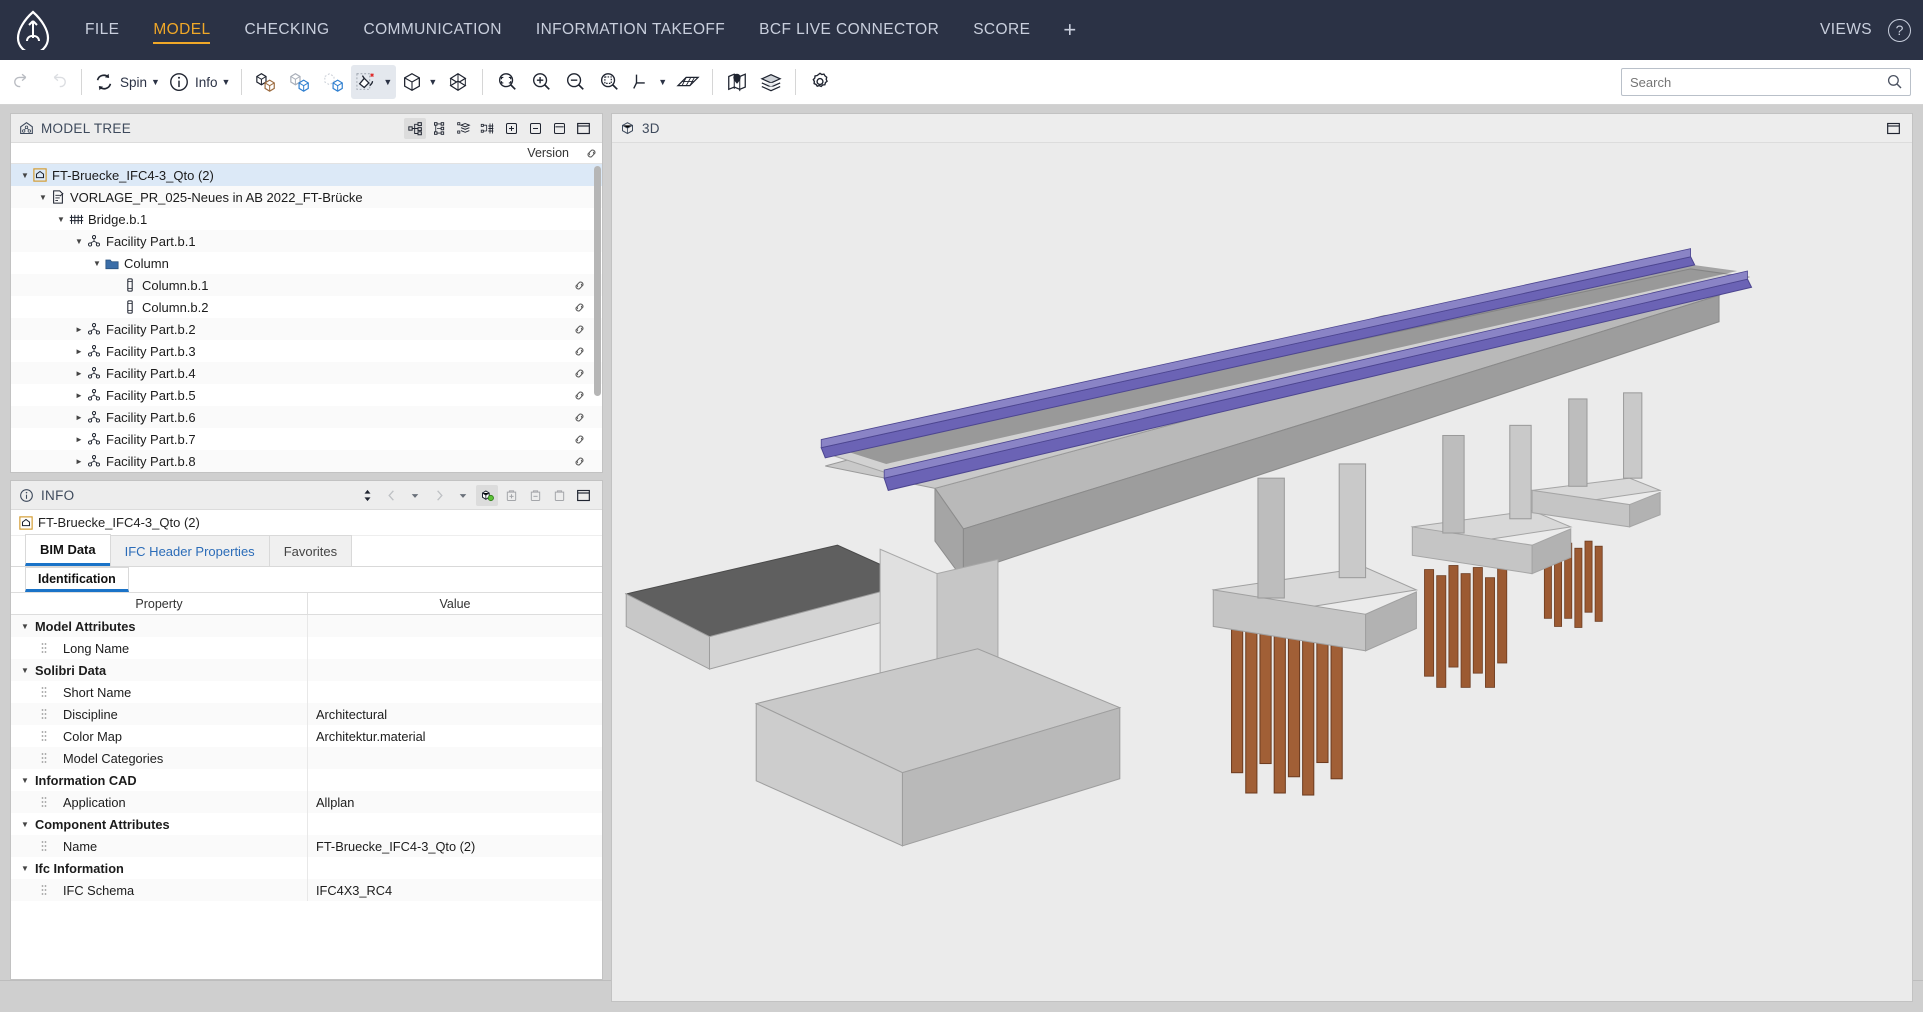 Image resolution: width=1923 pixels, height=1012 pixels. I want to click on tree-row: ► Facility Part.b.6, so click(306, 417).